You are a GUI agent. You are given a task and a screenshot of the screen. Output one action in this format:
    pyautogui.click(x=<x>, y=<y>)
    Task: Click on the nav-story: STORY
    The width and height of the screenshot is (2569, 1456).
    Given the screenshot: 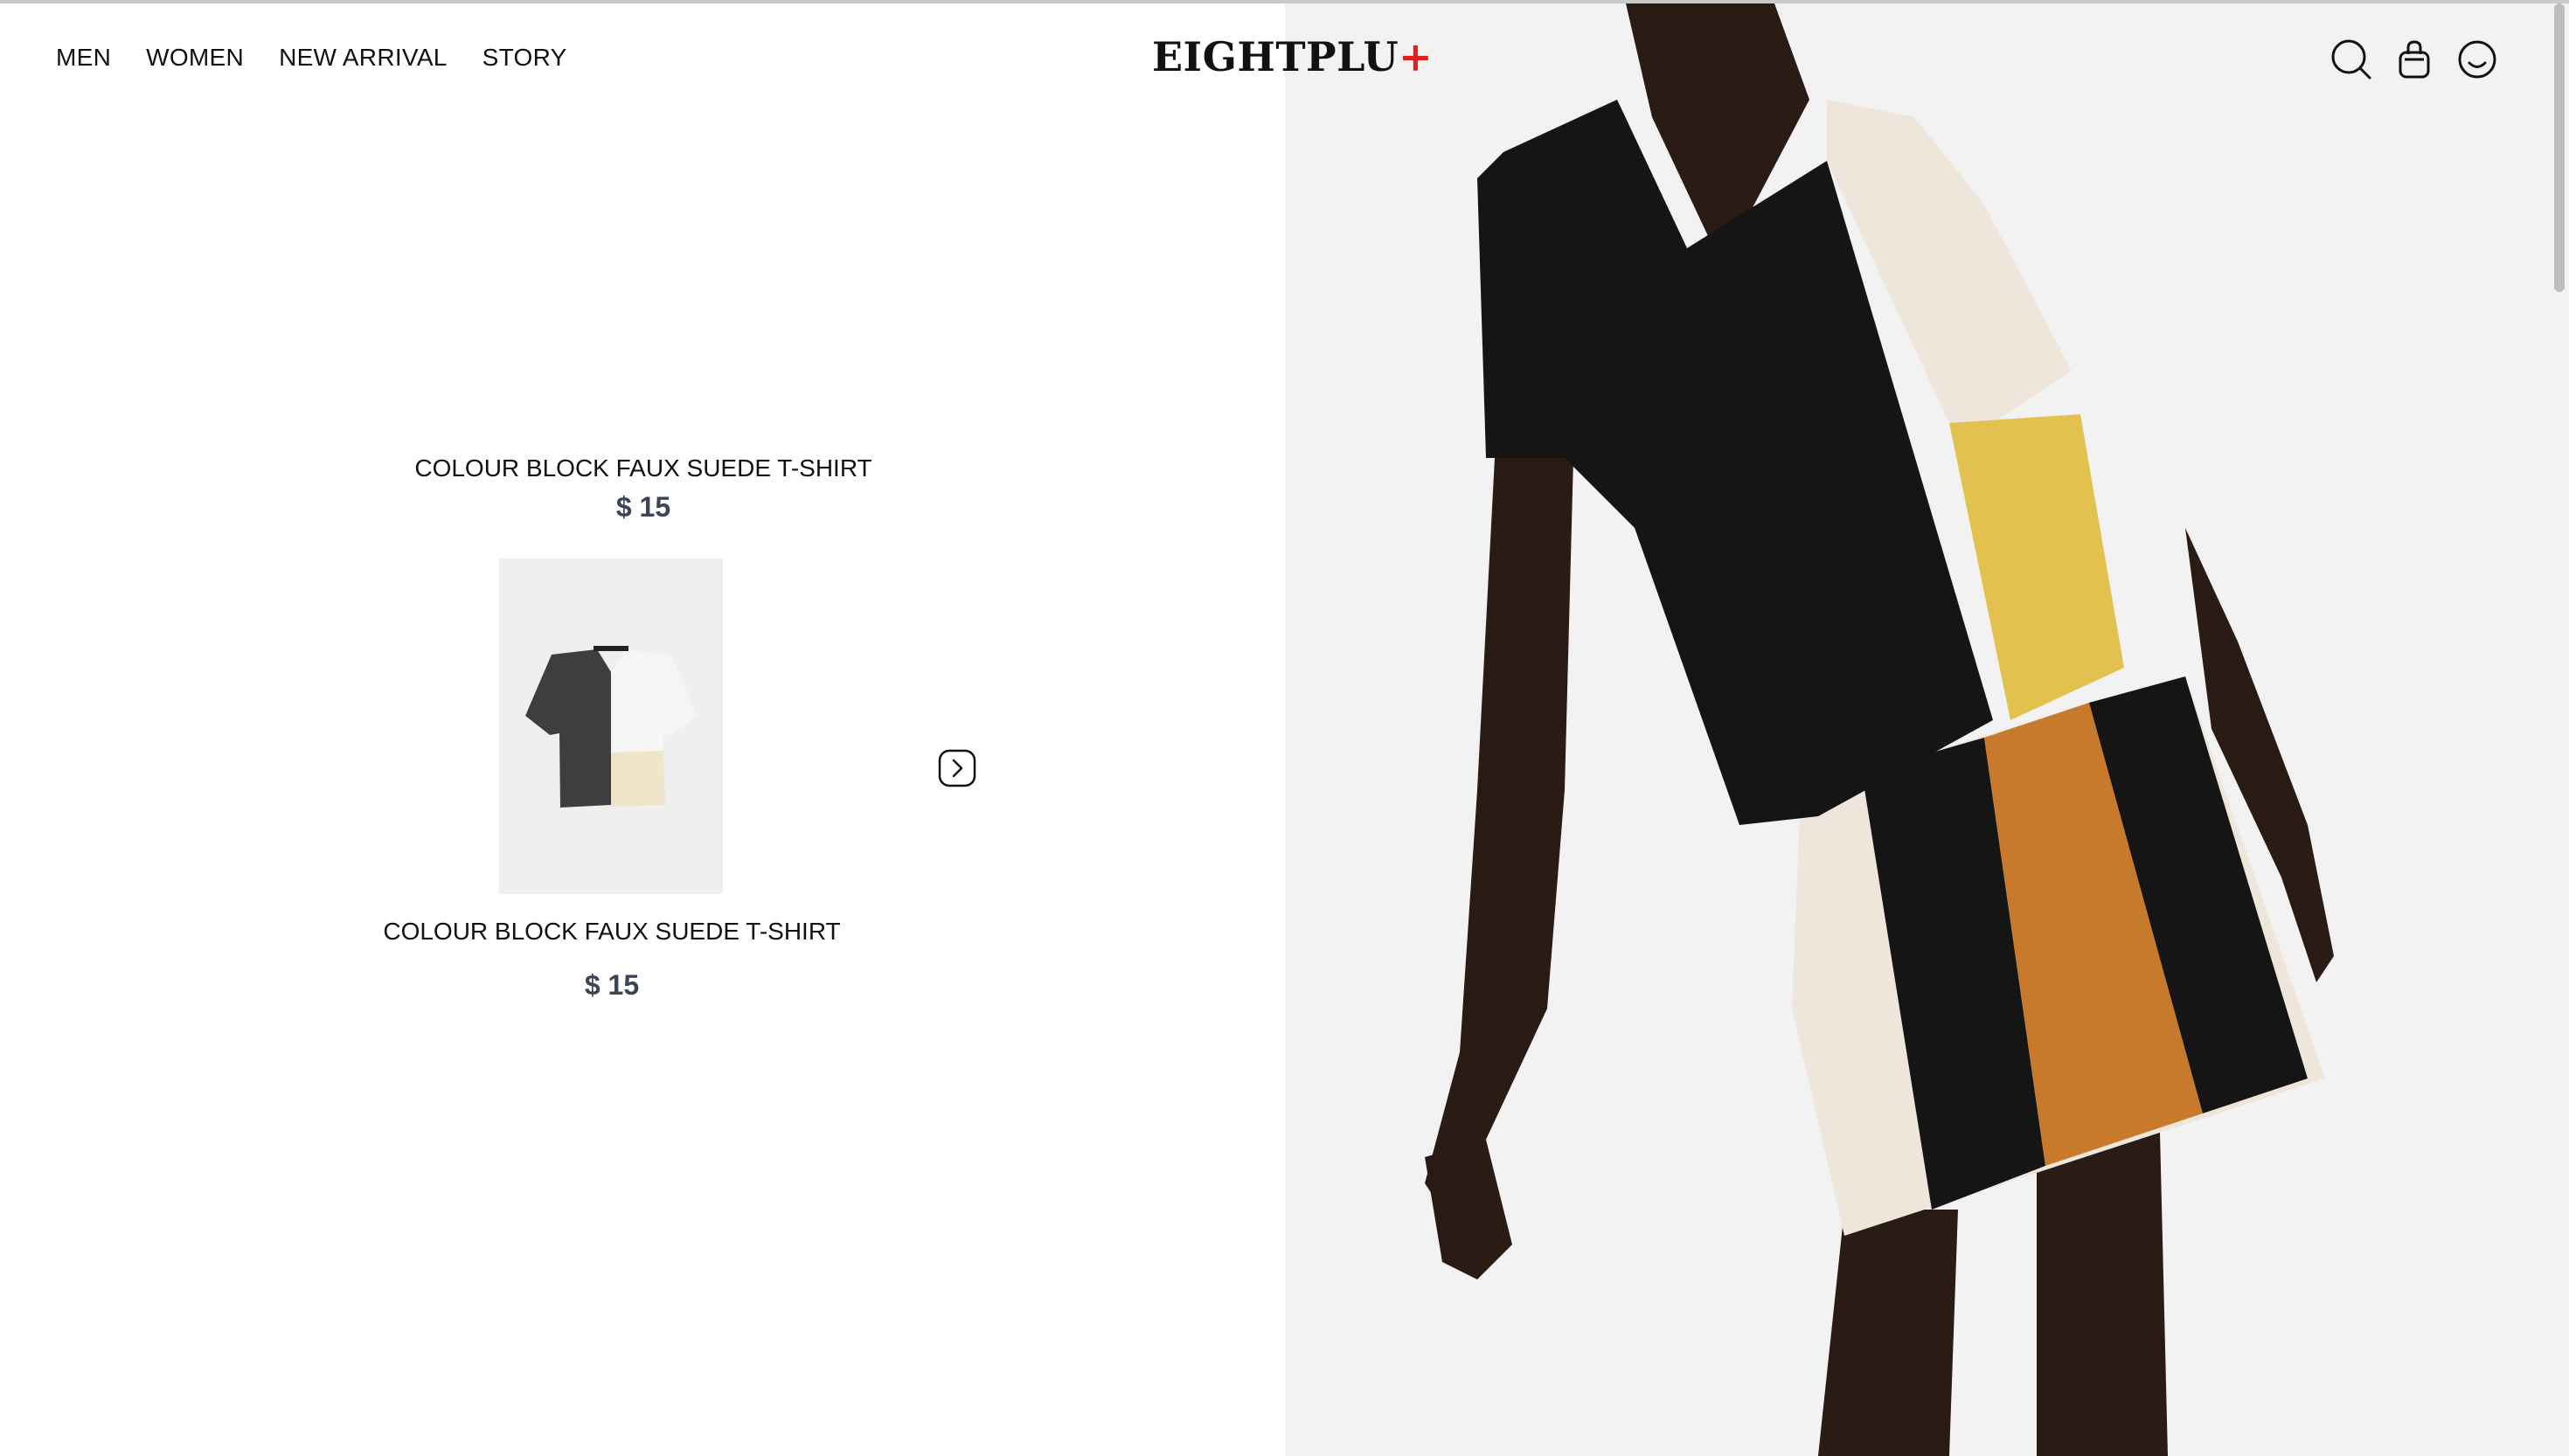 What is the action you would take?
    pyautogui.click(x=525, y=58)
    